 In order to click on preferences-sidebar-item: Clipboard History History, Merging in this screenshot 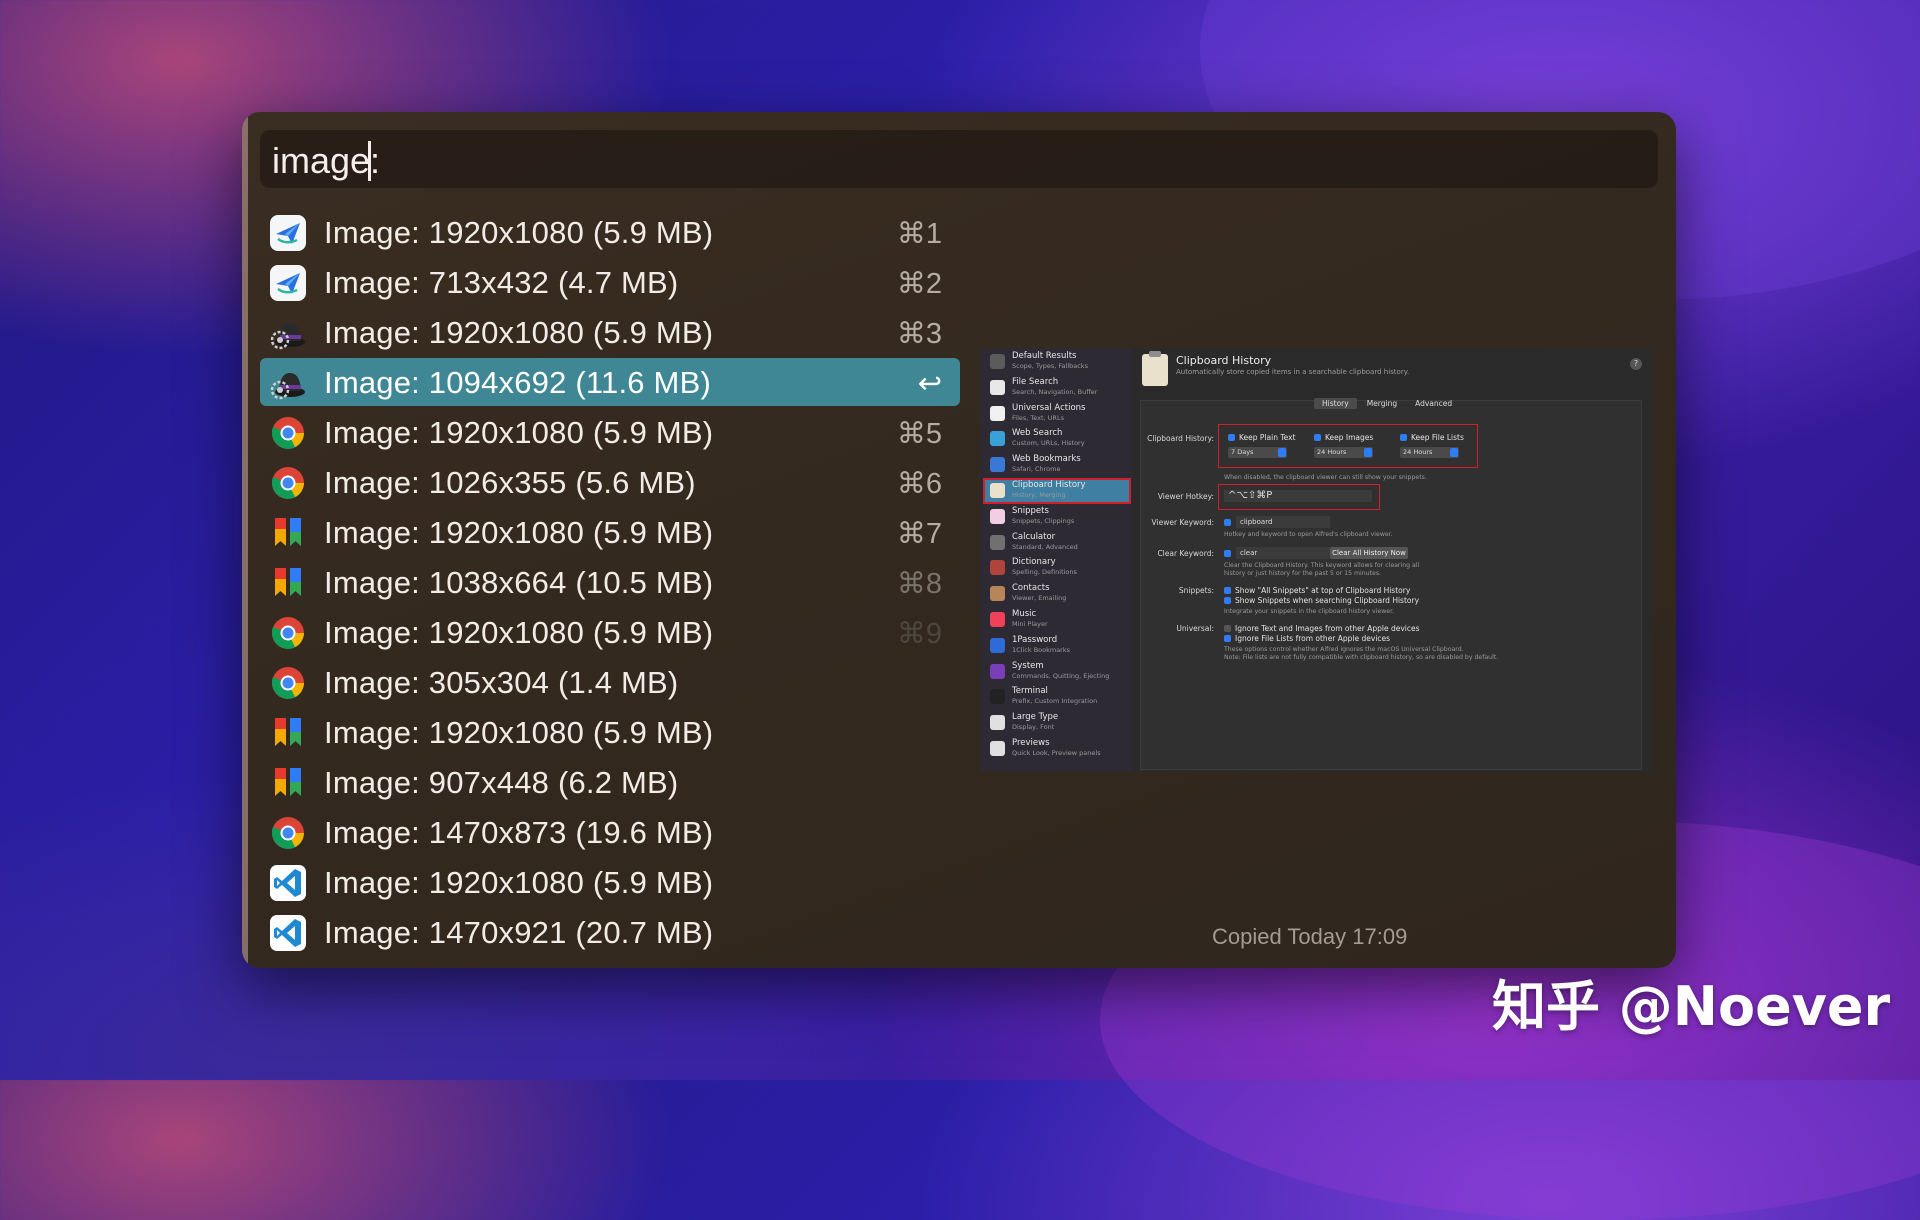, I will do `click(1057, 491)`.